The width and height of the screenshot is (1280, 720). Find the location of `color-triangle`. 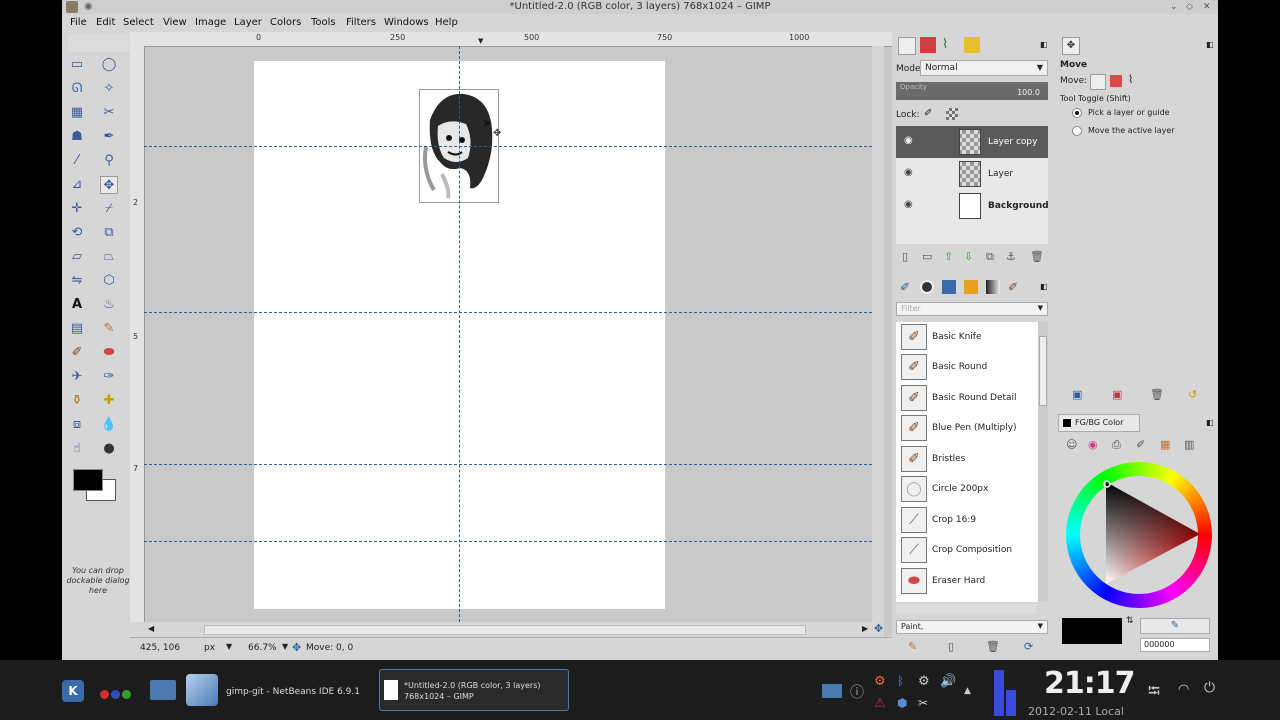

color-triangle is located at coordinates (1139, 535).